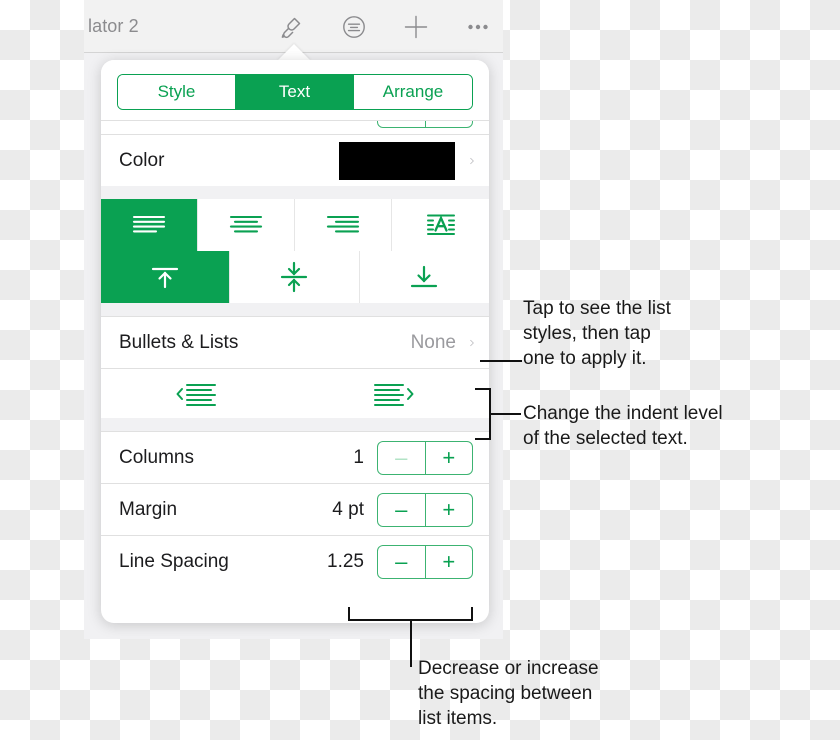  What do you see at coordinates (349, 614) in the screenshot?
I see `callout-bracket-spacing-left-tick` at bounding box center [349, 614].